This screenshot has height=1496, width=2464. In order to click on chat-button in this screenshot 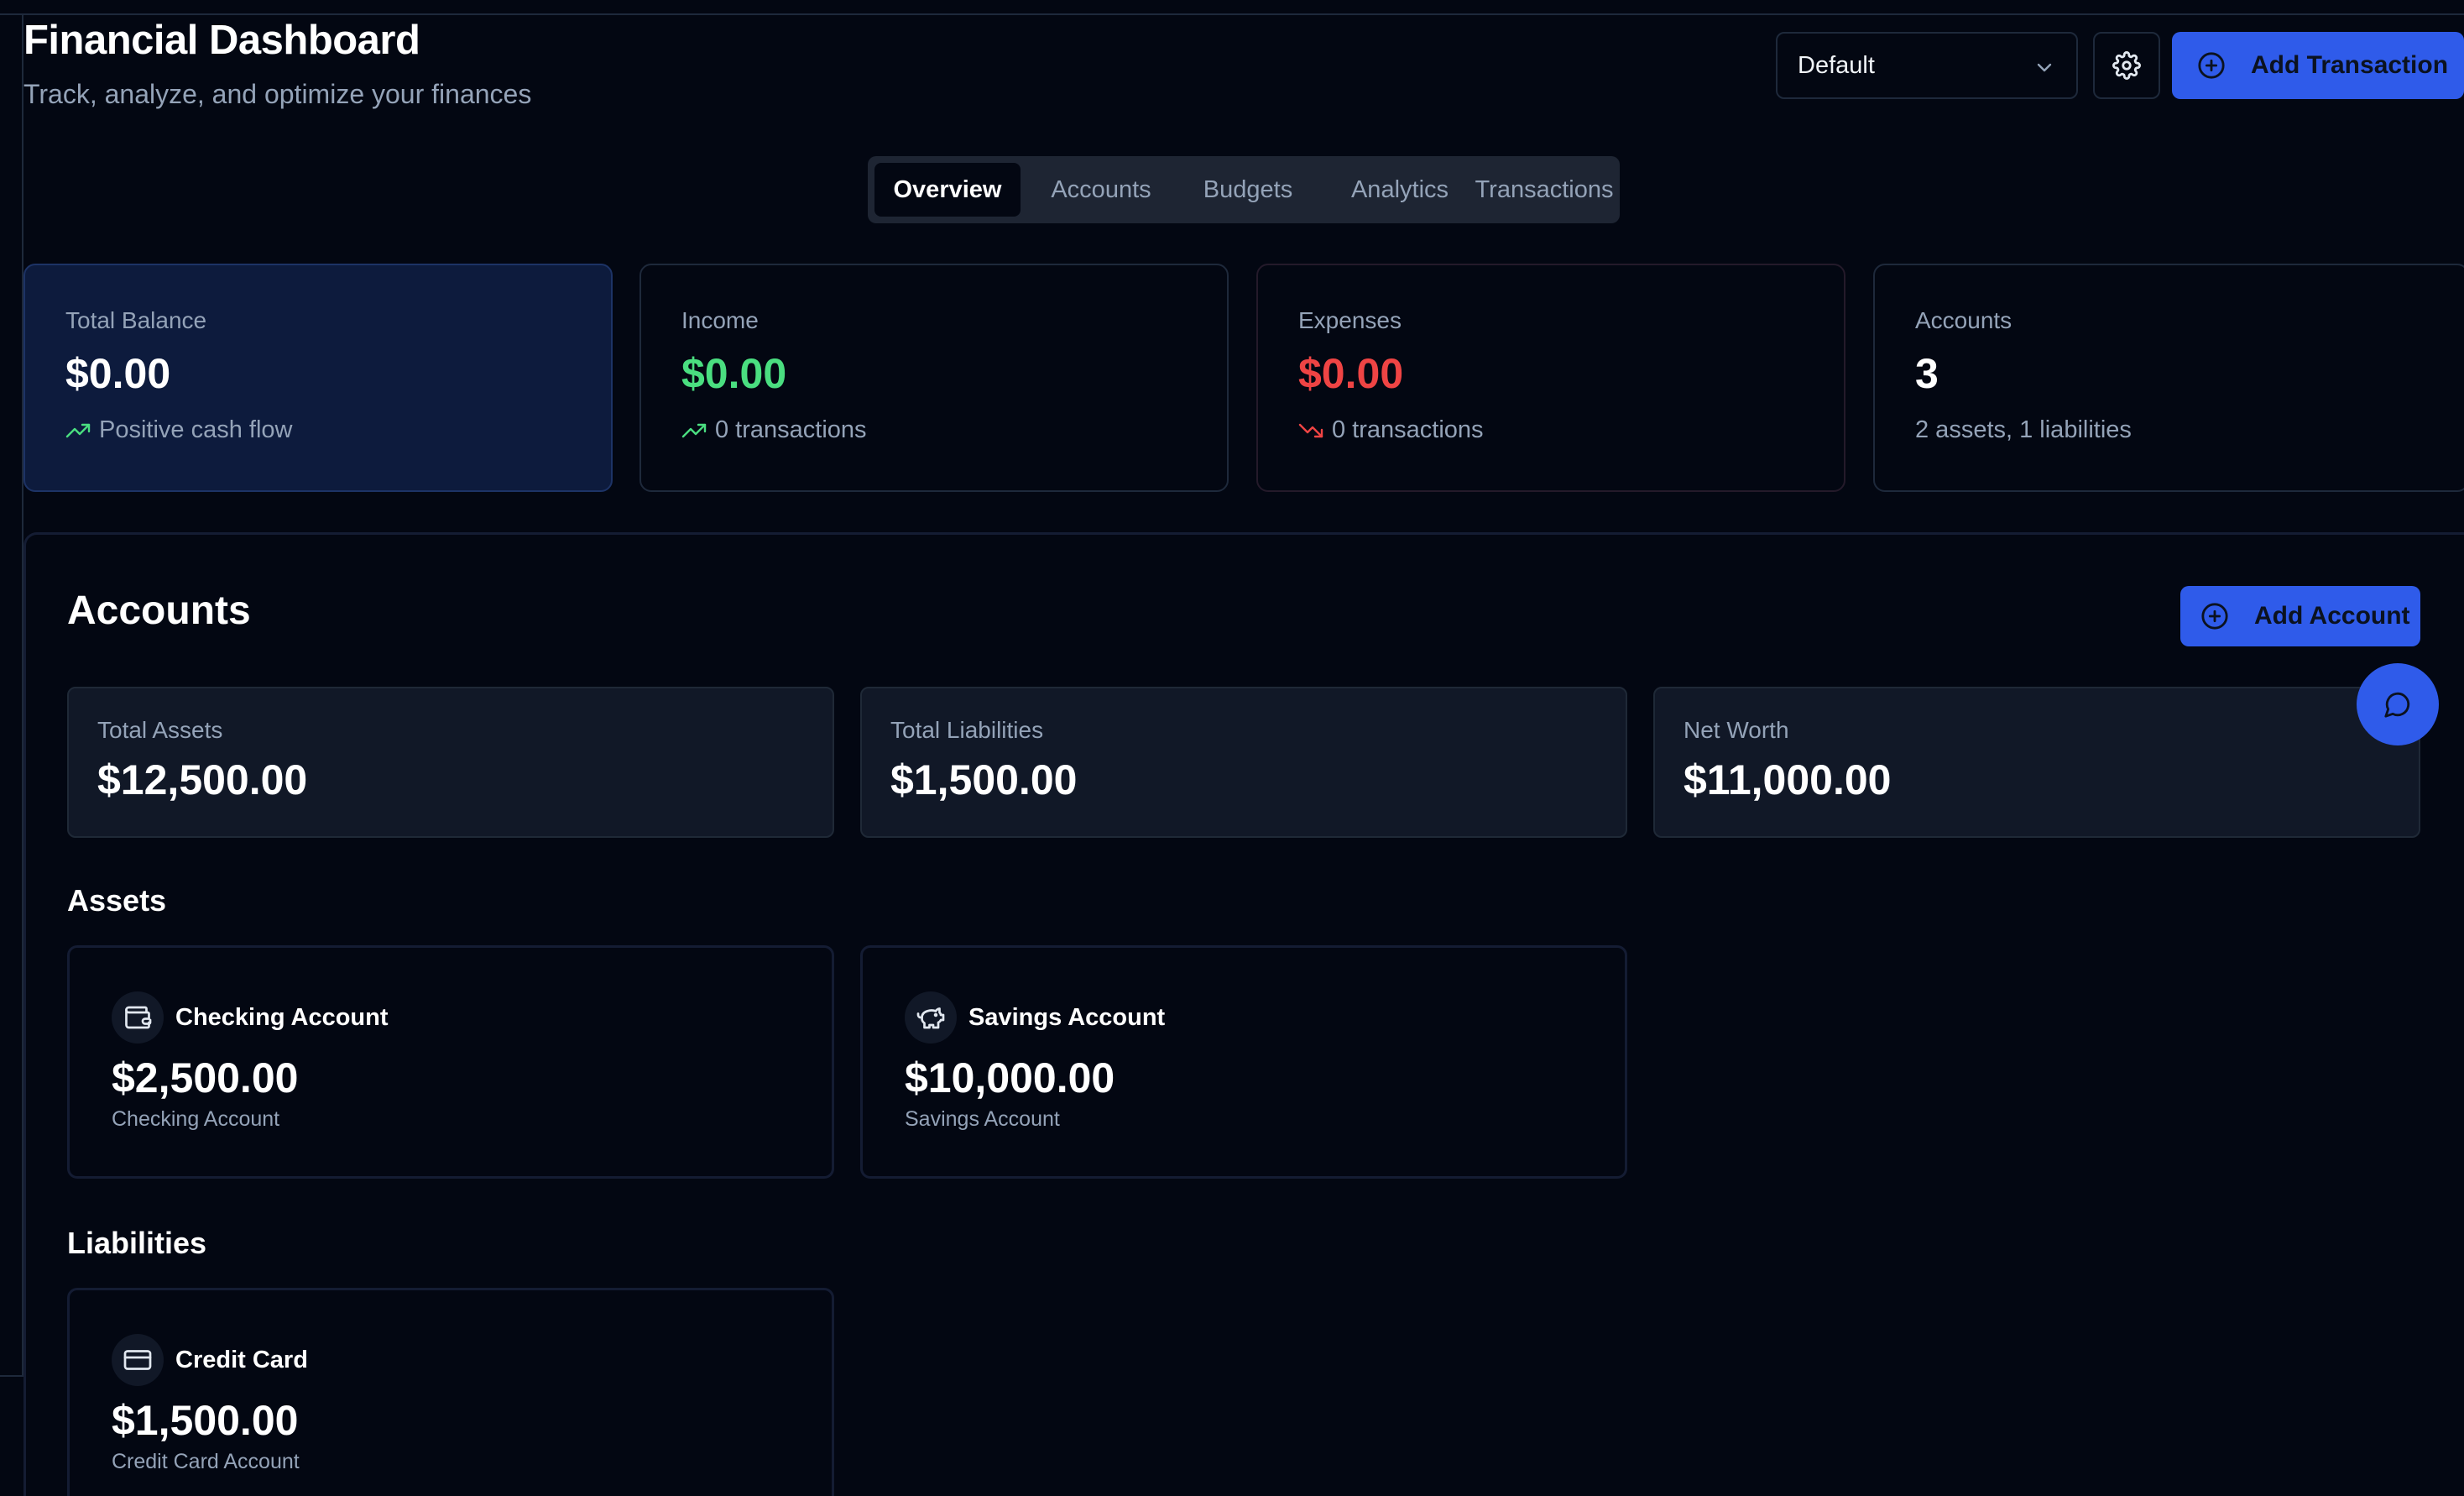, I will do `click(2398, 704)`.